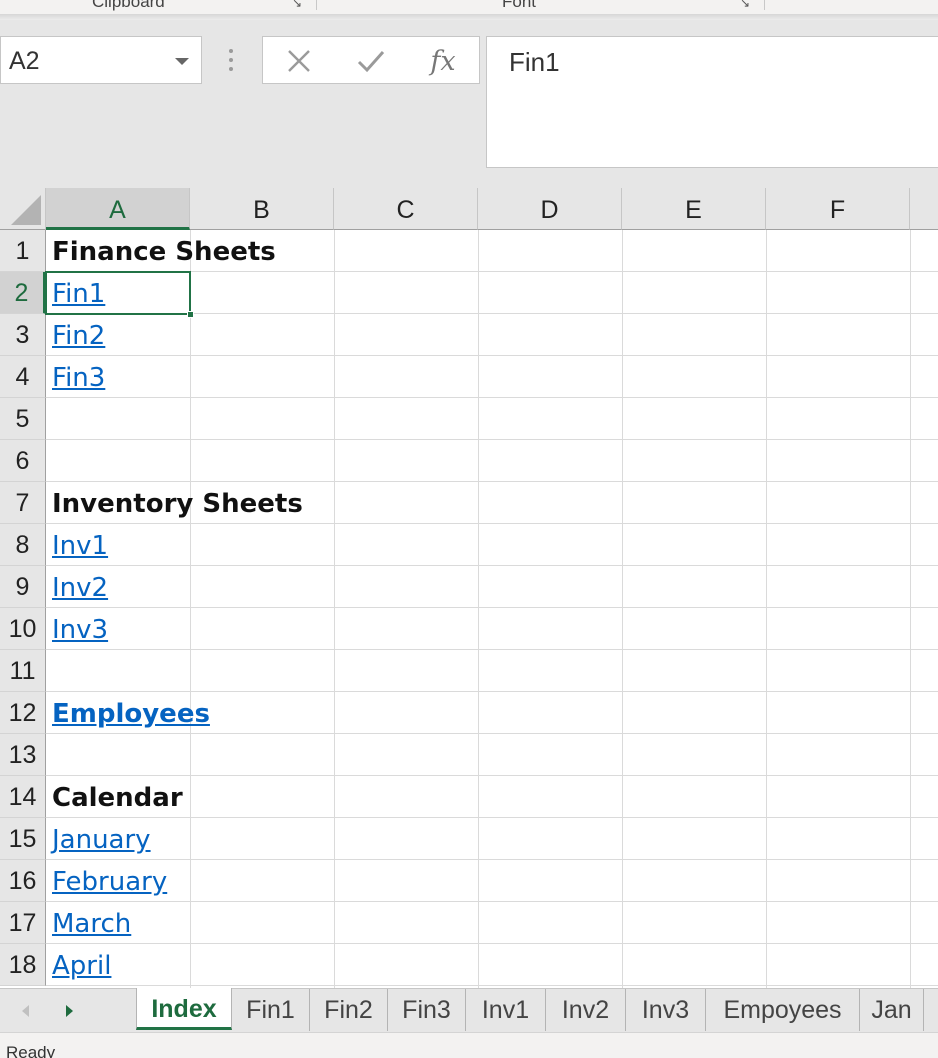 This screenshot has width=938, height=1058. What do you see at coordinates (161, 251) in the screenshot?
I see `section-heading-cell: Finance Sheets` at bounding box center [161, 251].